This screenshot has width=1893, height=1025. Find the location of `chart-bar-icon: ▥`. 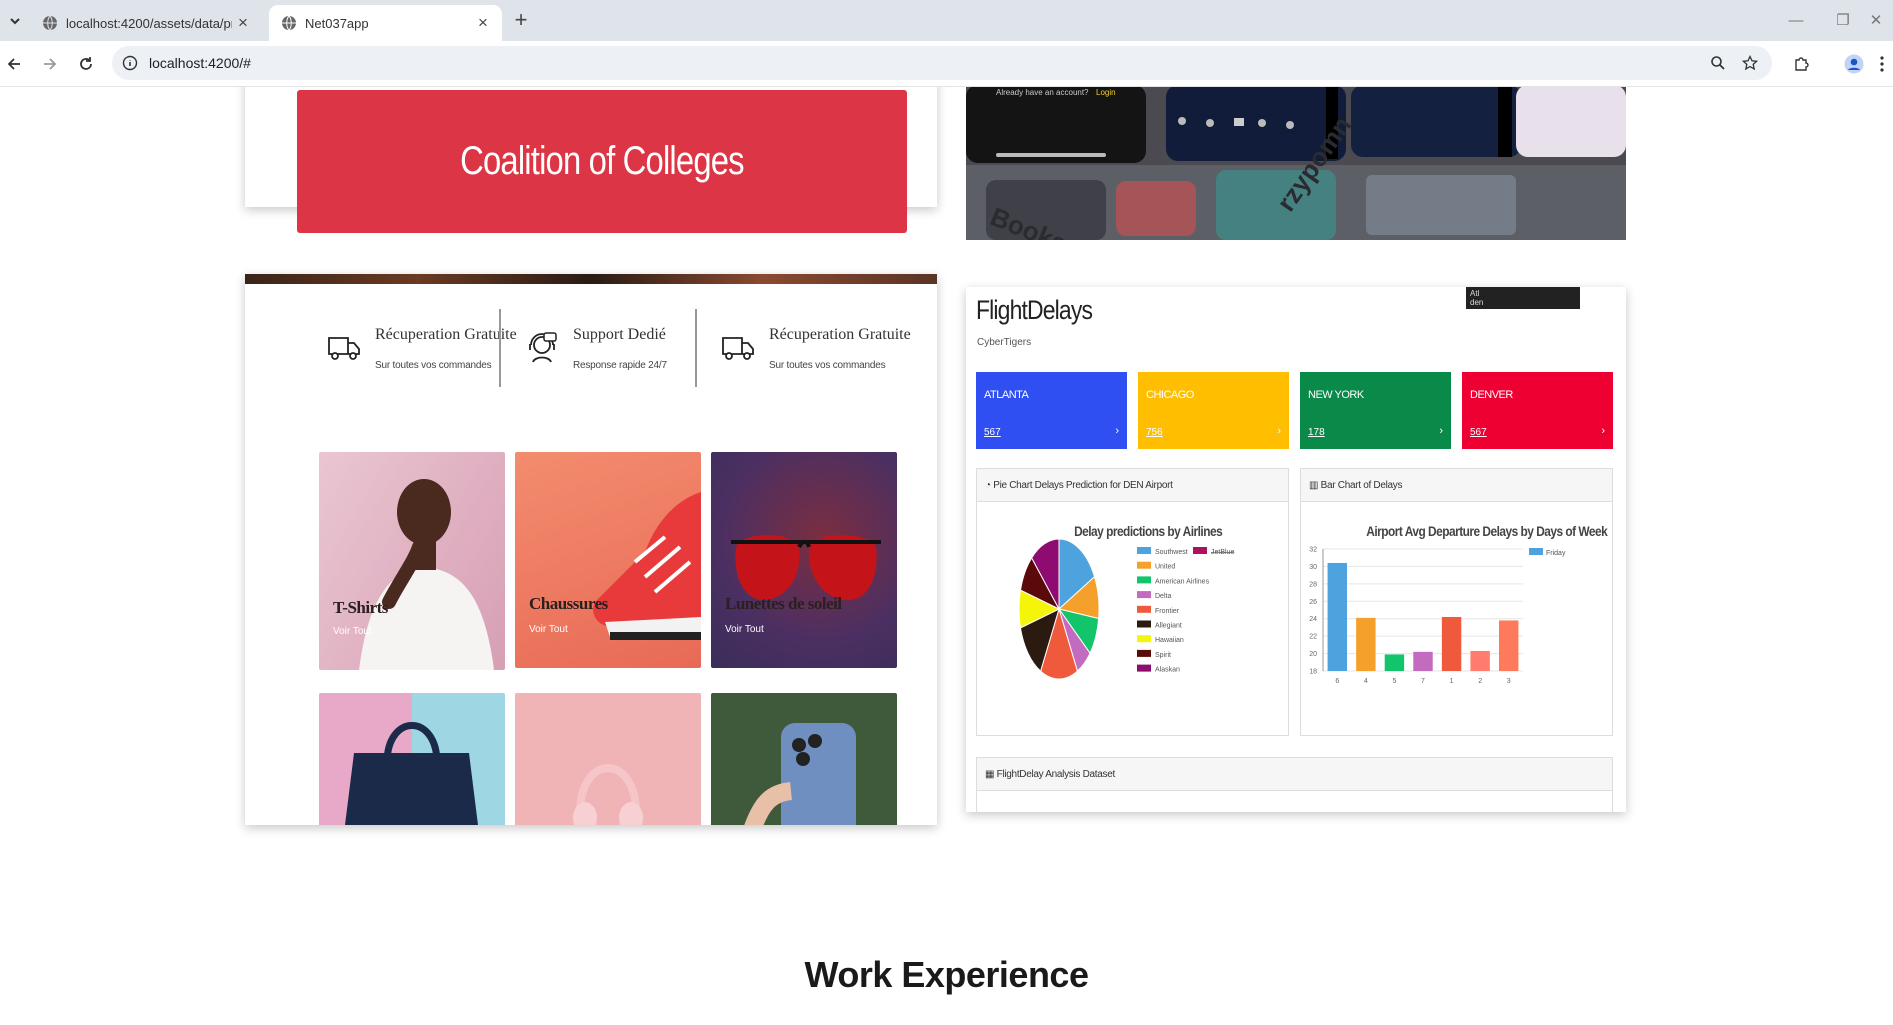

chart-bar-icon: ▥ is located at coordinates (1315, 485).